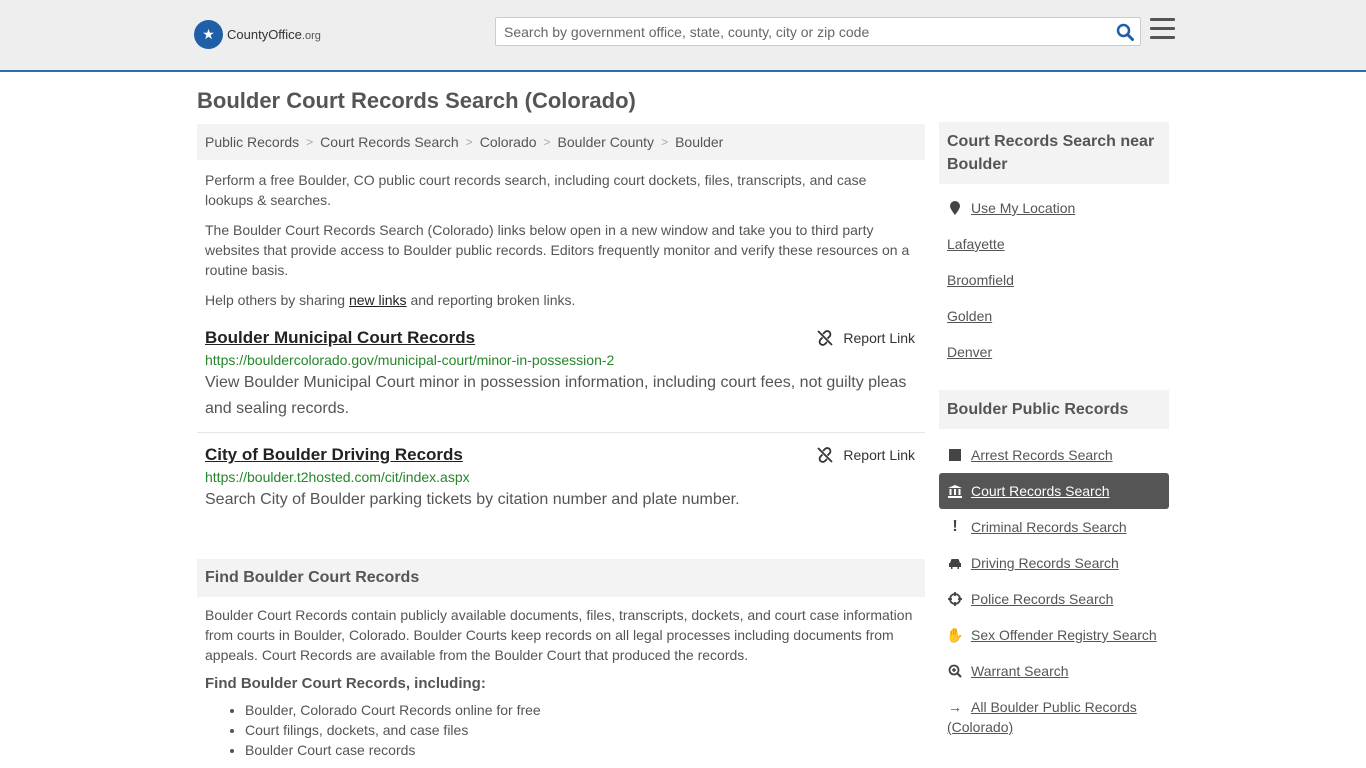 This screenshot has width=1366, height=768. I want to click on list-item: Boulder Court case records, so click(585, 750).